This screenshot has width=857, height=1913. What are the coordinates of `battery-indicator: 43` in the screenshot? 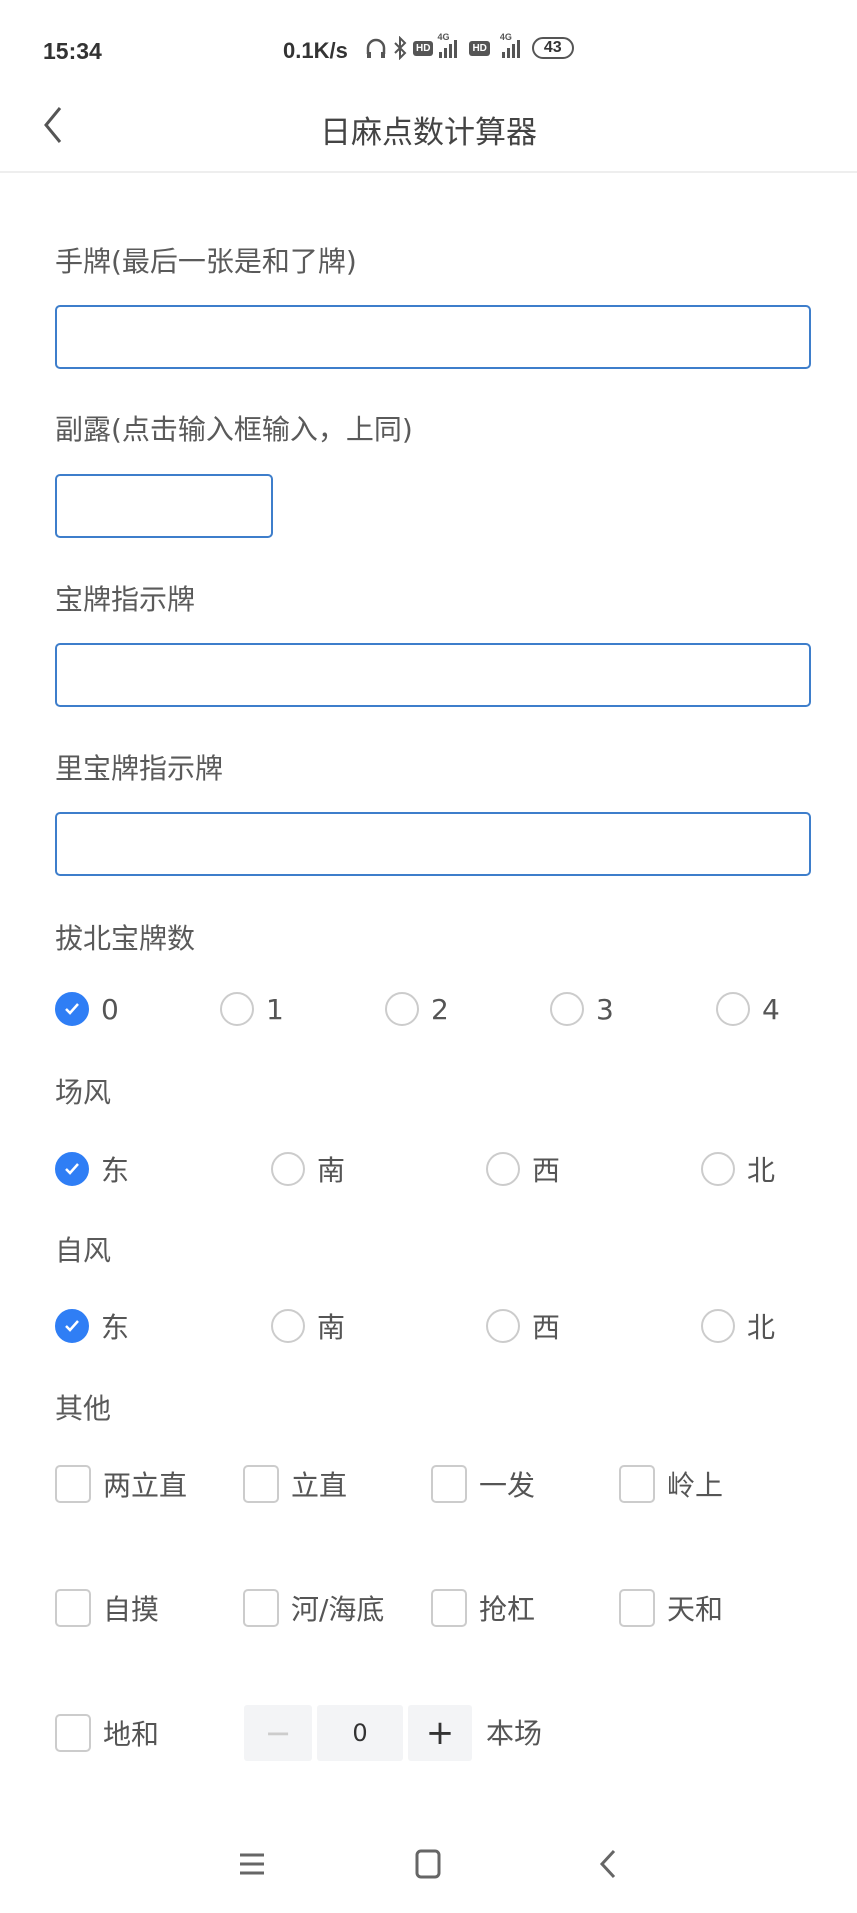 It's located at (552, 48).